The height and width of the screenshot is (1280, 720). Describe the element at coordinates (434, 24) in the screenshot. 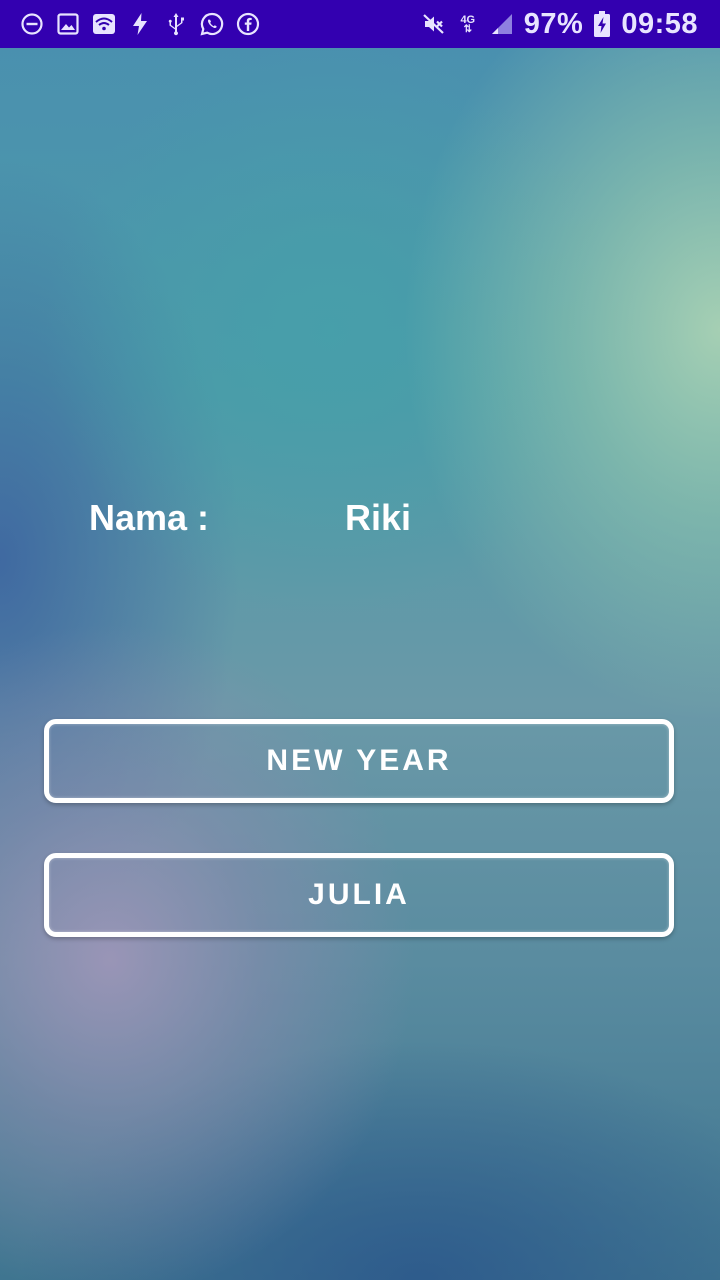

I see `mute-icon` at that location.